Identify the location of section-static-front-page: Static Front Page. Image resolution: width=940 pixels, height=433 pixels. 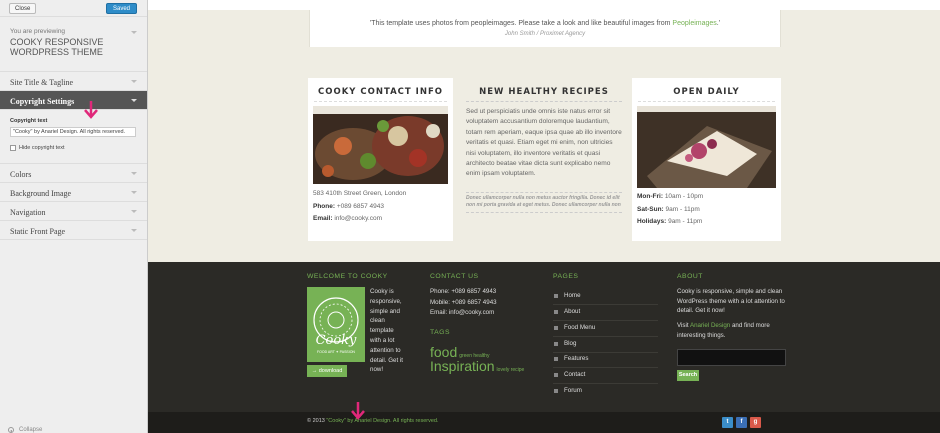
(73, 230).